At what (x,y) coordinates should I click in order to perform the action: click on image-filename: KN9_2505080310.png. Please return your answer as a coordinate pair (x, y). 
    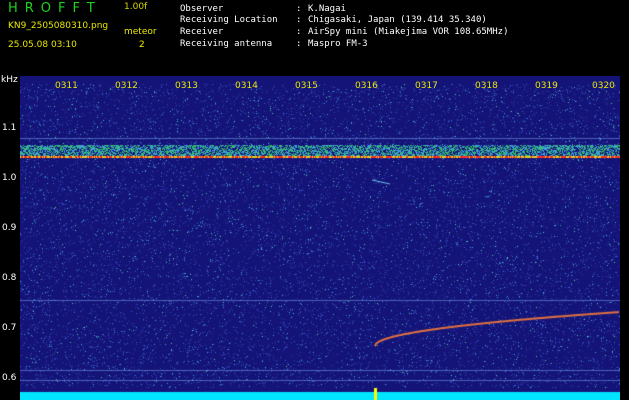
    Looking at the image, I should click on (58, 26).